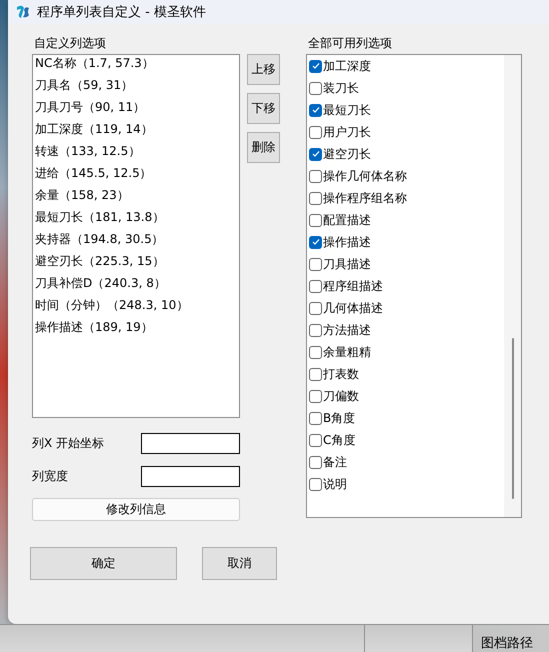  I want to click on checkbox-item: 几何体描述, so click(405, 308).